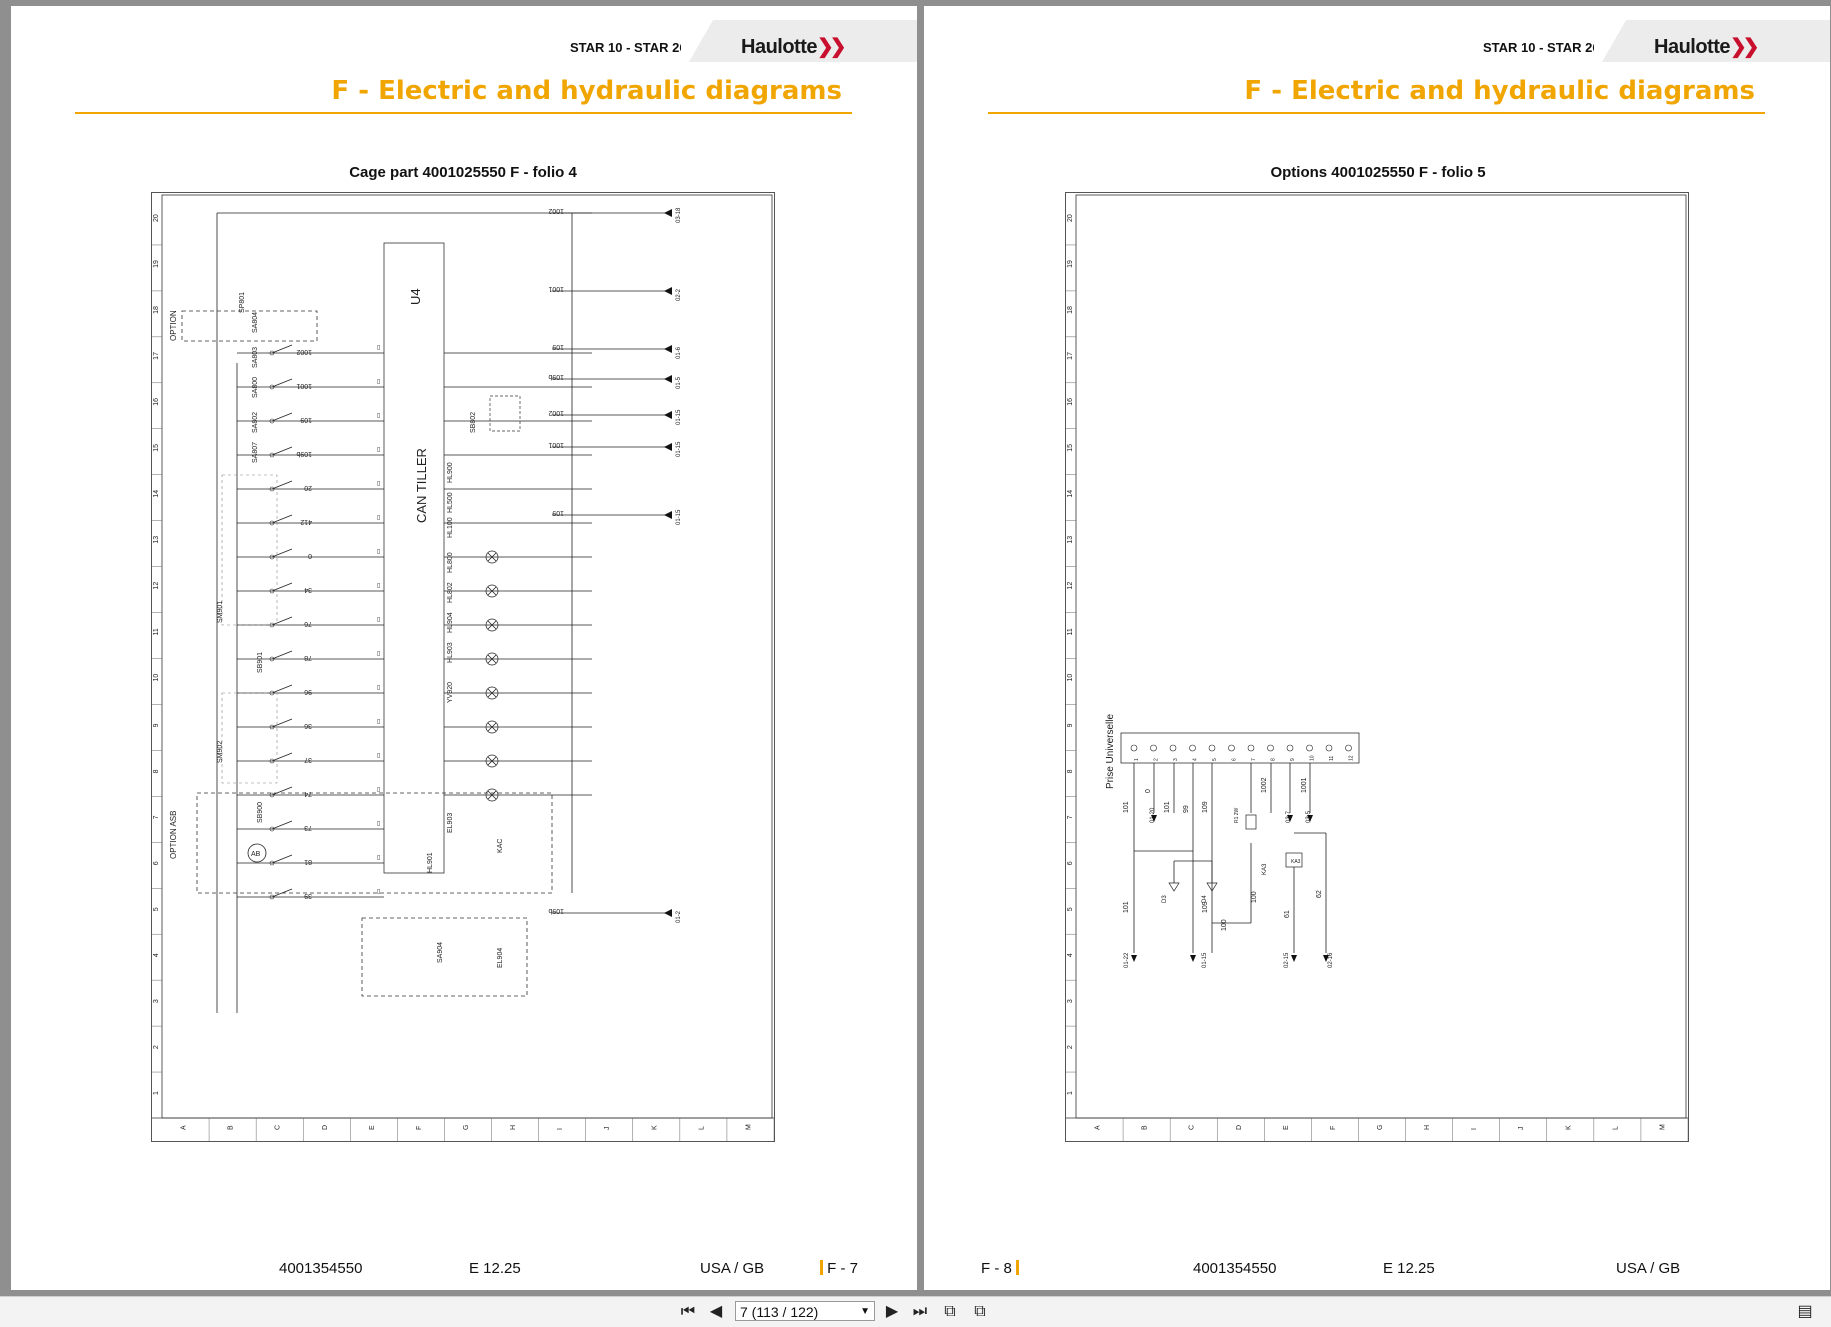 The height and width of the screenshot is (1327, 1831). I want to click on next-view-icon: ⧉, so click(980, 1312).